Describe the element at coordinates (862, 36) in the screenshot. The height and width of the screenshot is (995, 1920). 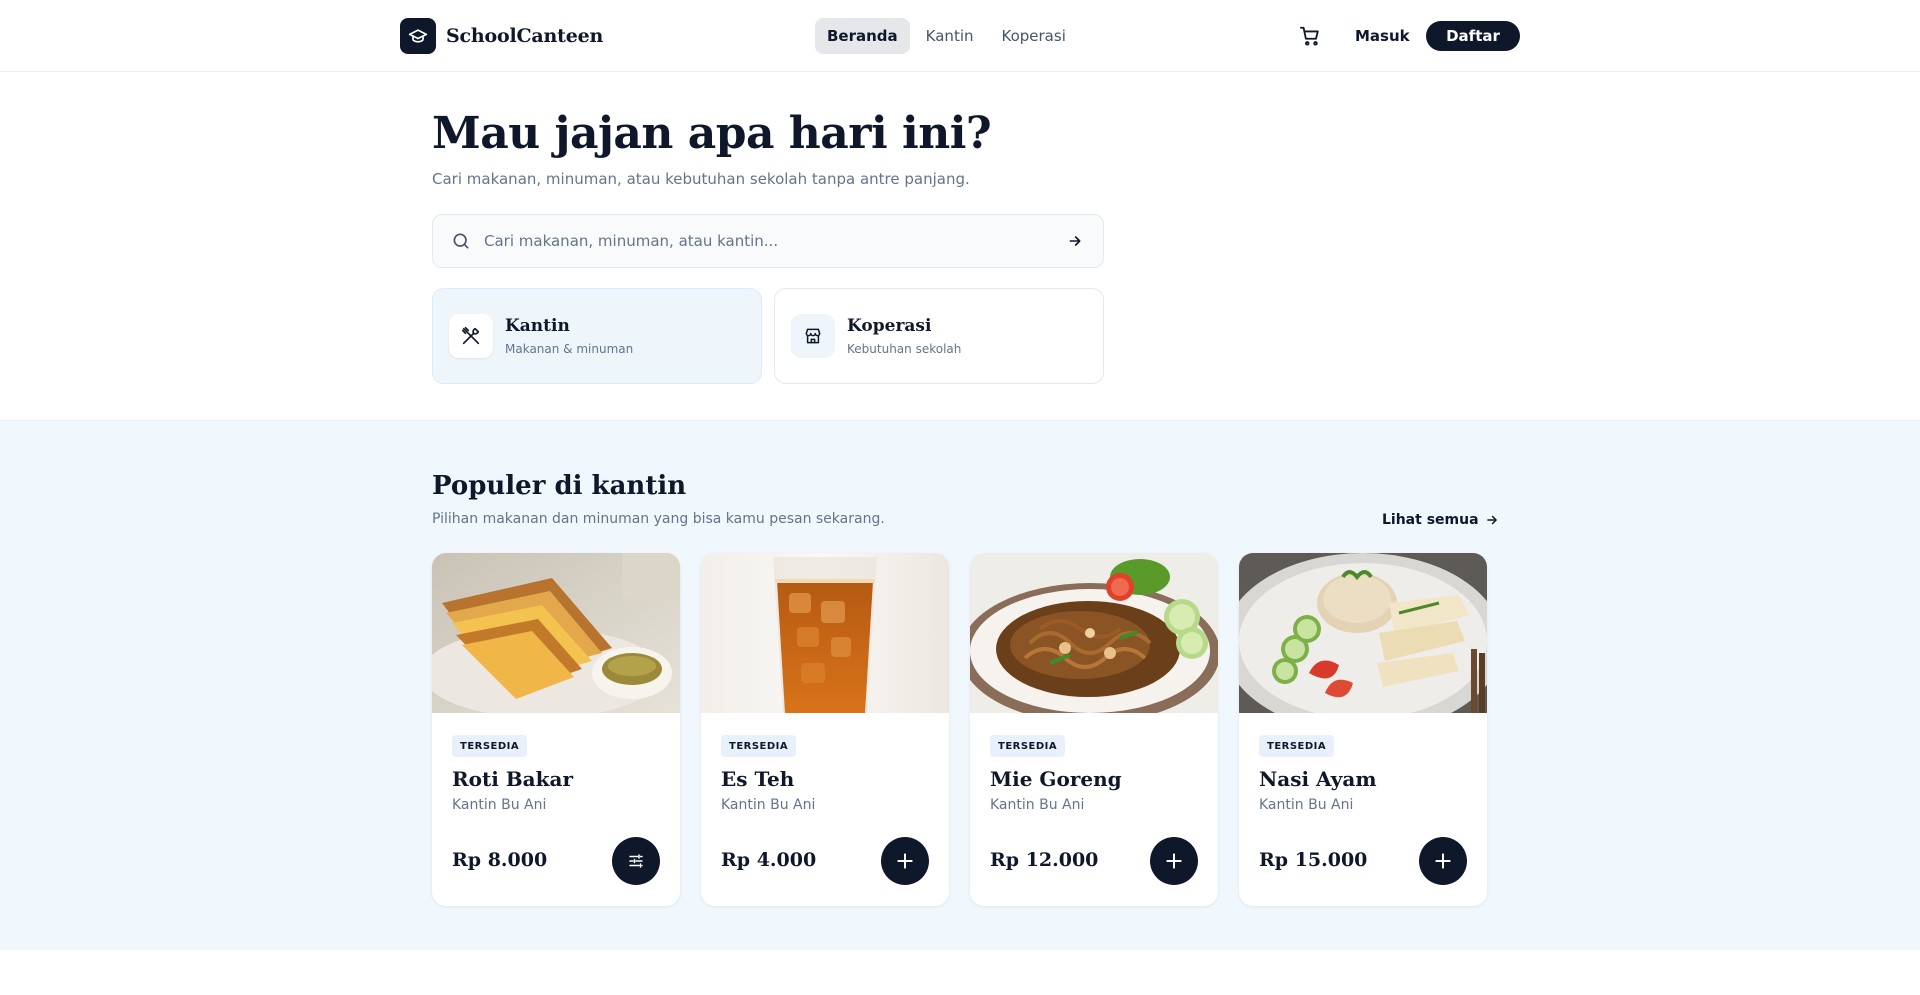
I see `nav-item-beranda: Beranda` at that location.